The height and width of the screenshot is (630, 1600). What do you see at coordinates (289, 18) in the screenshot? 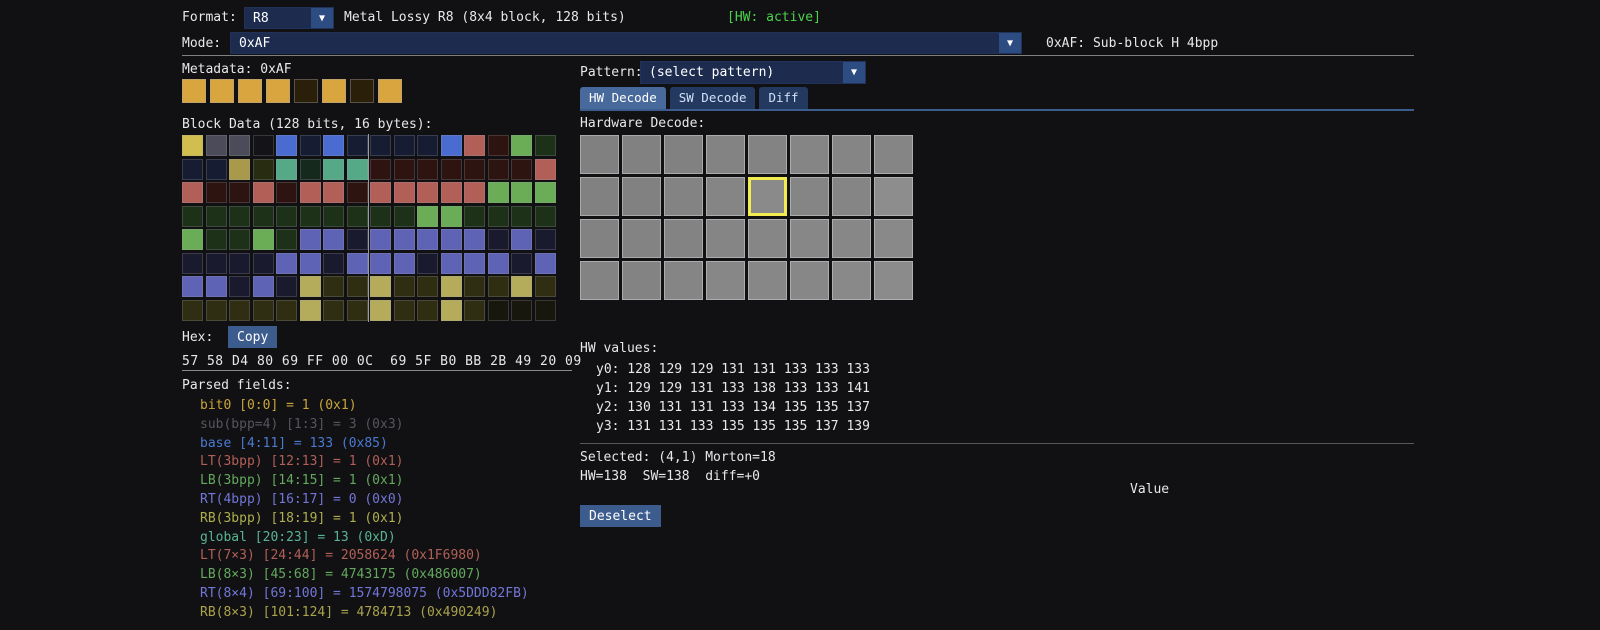
I see `format-select: R8 ▼` at bounding box center [289, 18].